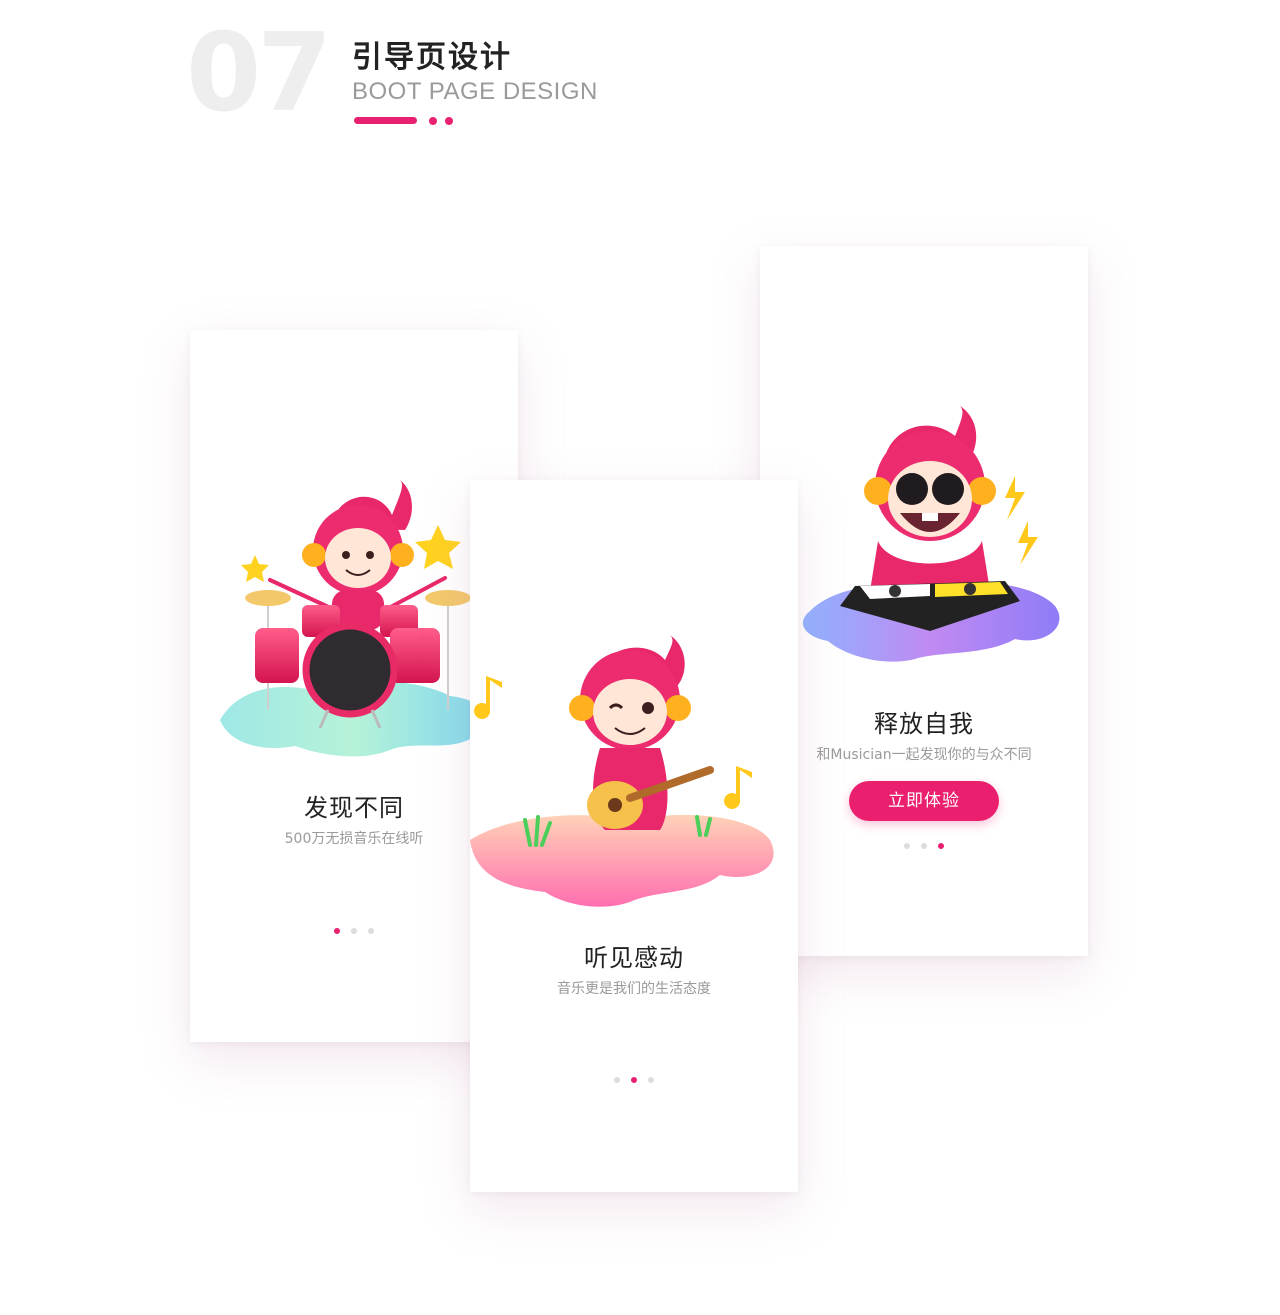 The width and height of the screenshot is (1280, 1315). What do you see at coordinates (385, 120) in the screenshot?
I see `accent-bar` at bounding box center [385, 120].